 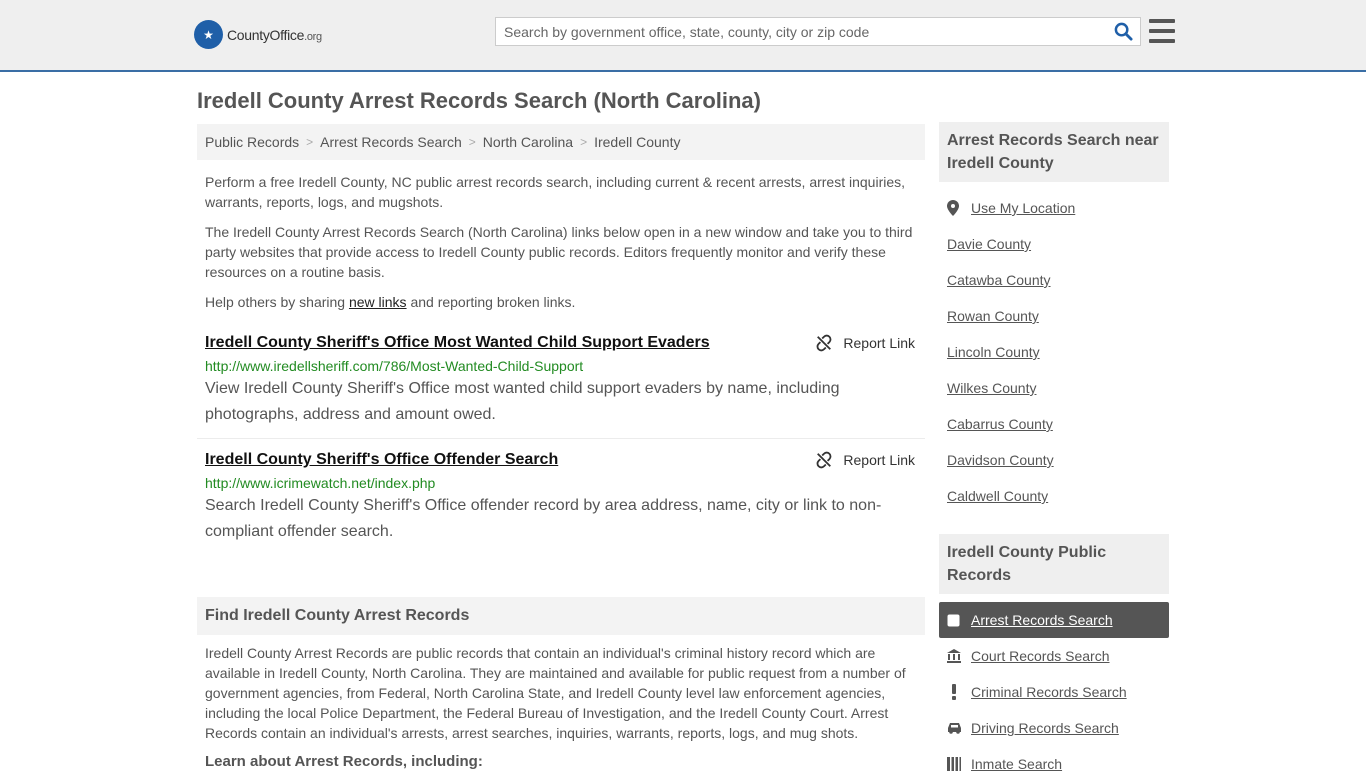 I want to click on public-record-link: Court Records Search, so click(x=1040, y=656).